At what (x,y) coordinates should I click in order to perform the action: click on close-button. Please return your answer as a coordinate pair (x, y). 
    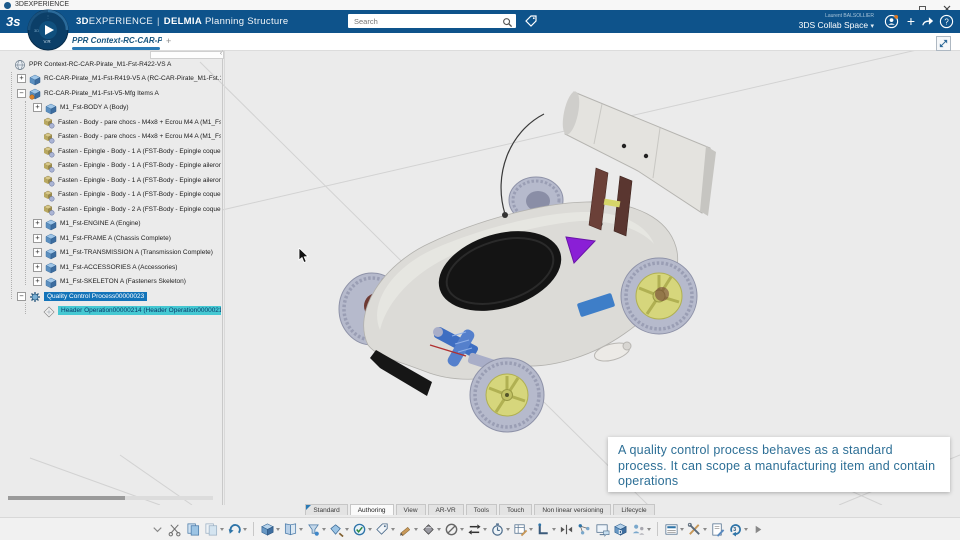
    Looking at the image, I should click on (947, 6).